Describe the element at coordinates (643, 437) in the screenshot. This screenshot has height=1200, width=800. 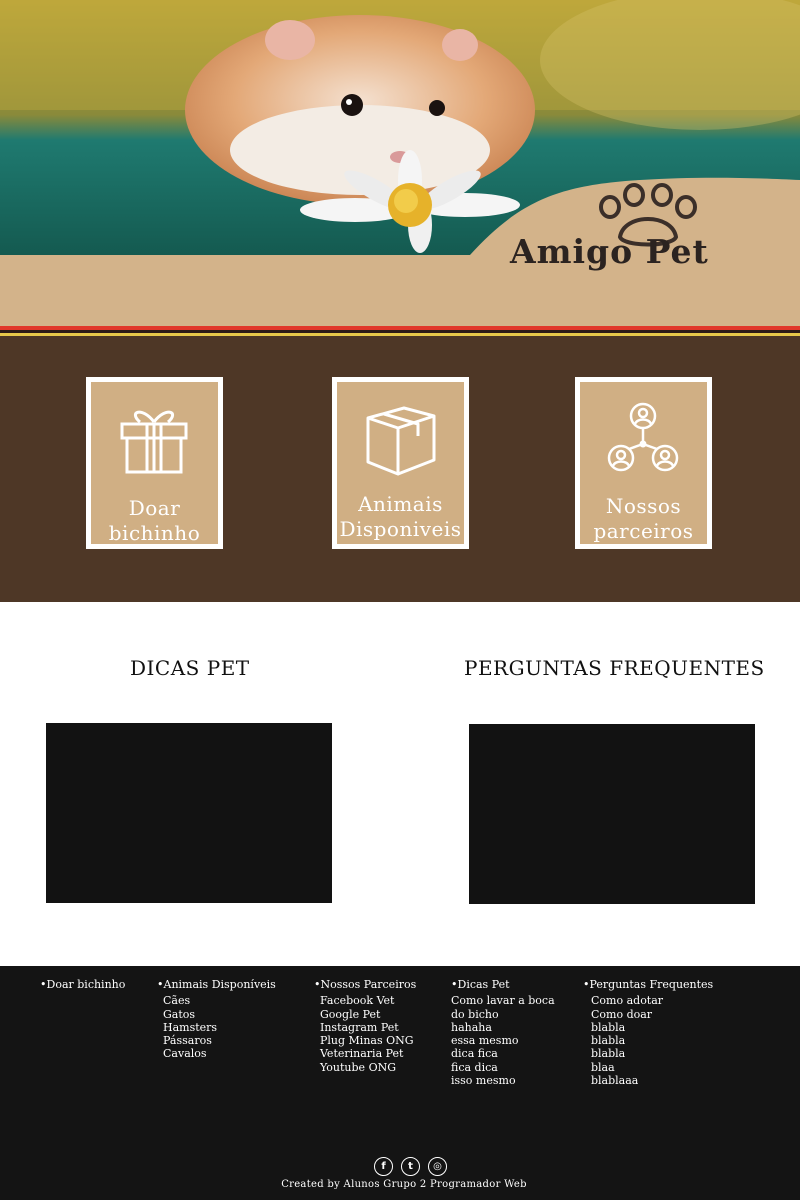
I see `partners-network-icon` at that location.